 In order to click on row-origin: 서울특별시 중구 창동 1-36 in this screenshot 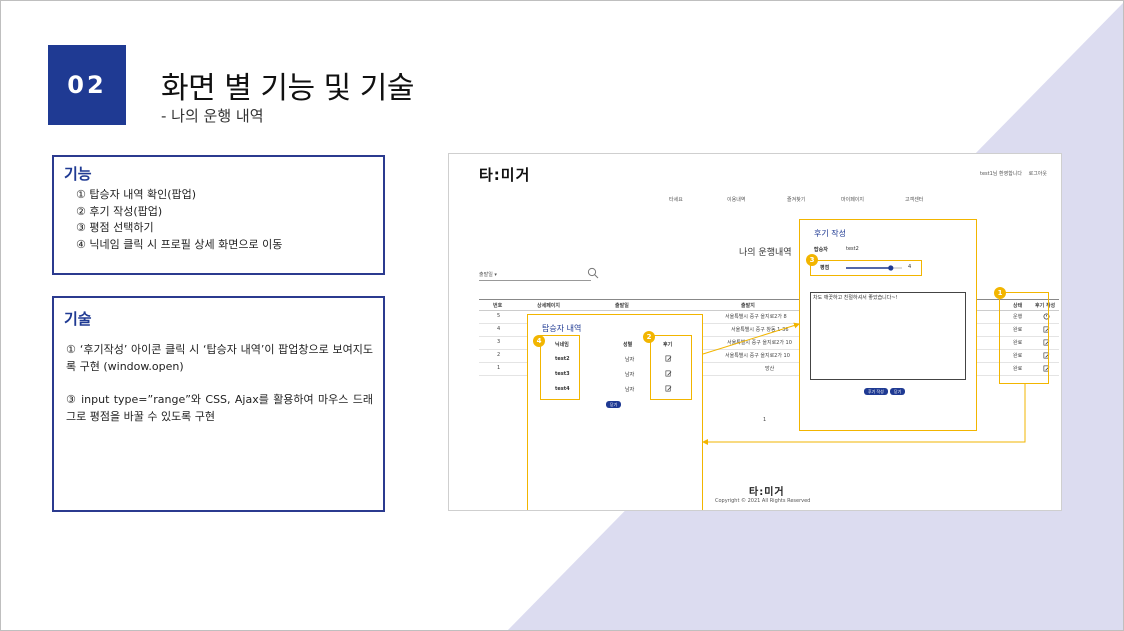, I will do `click(760, 330)`.